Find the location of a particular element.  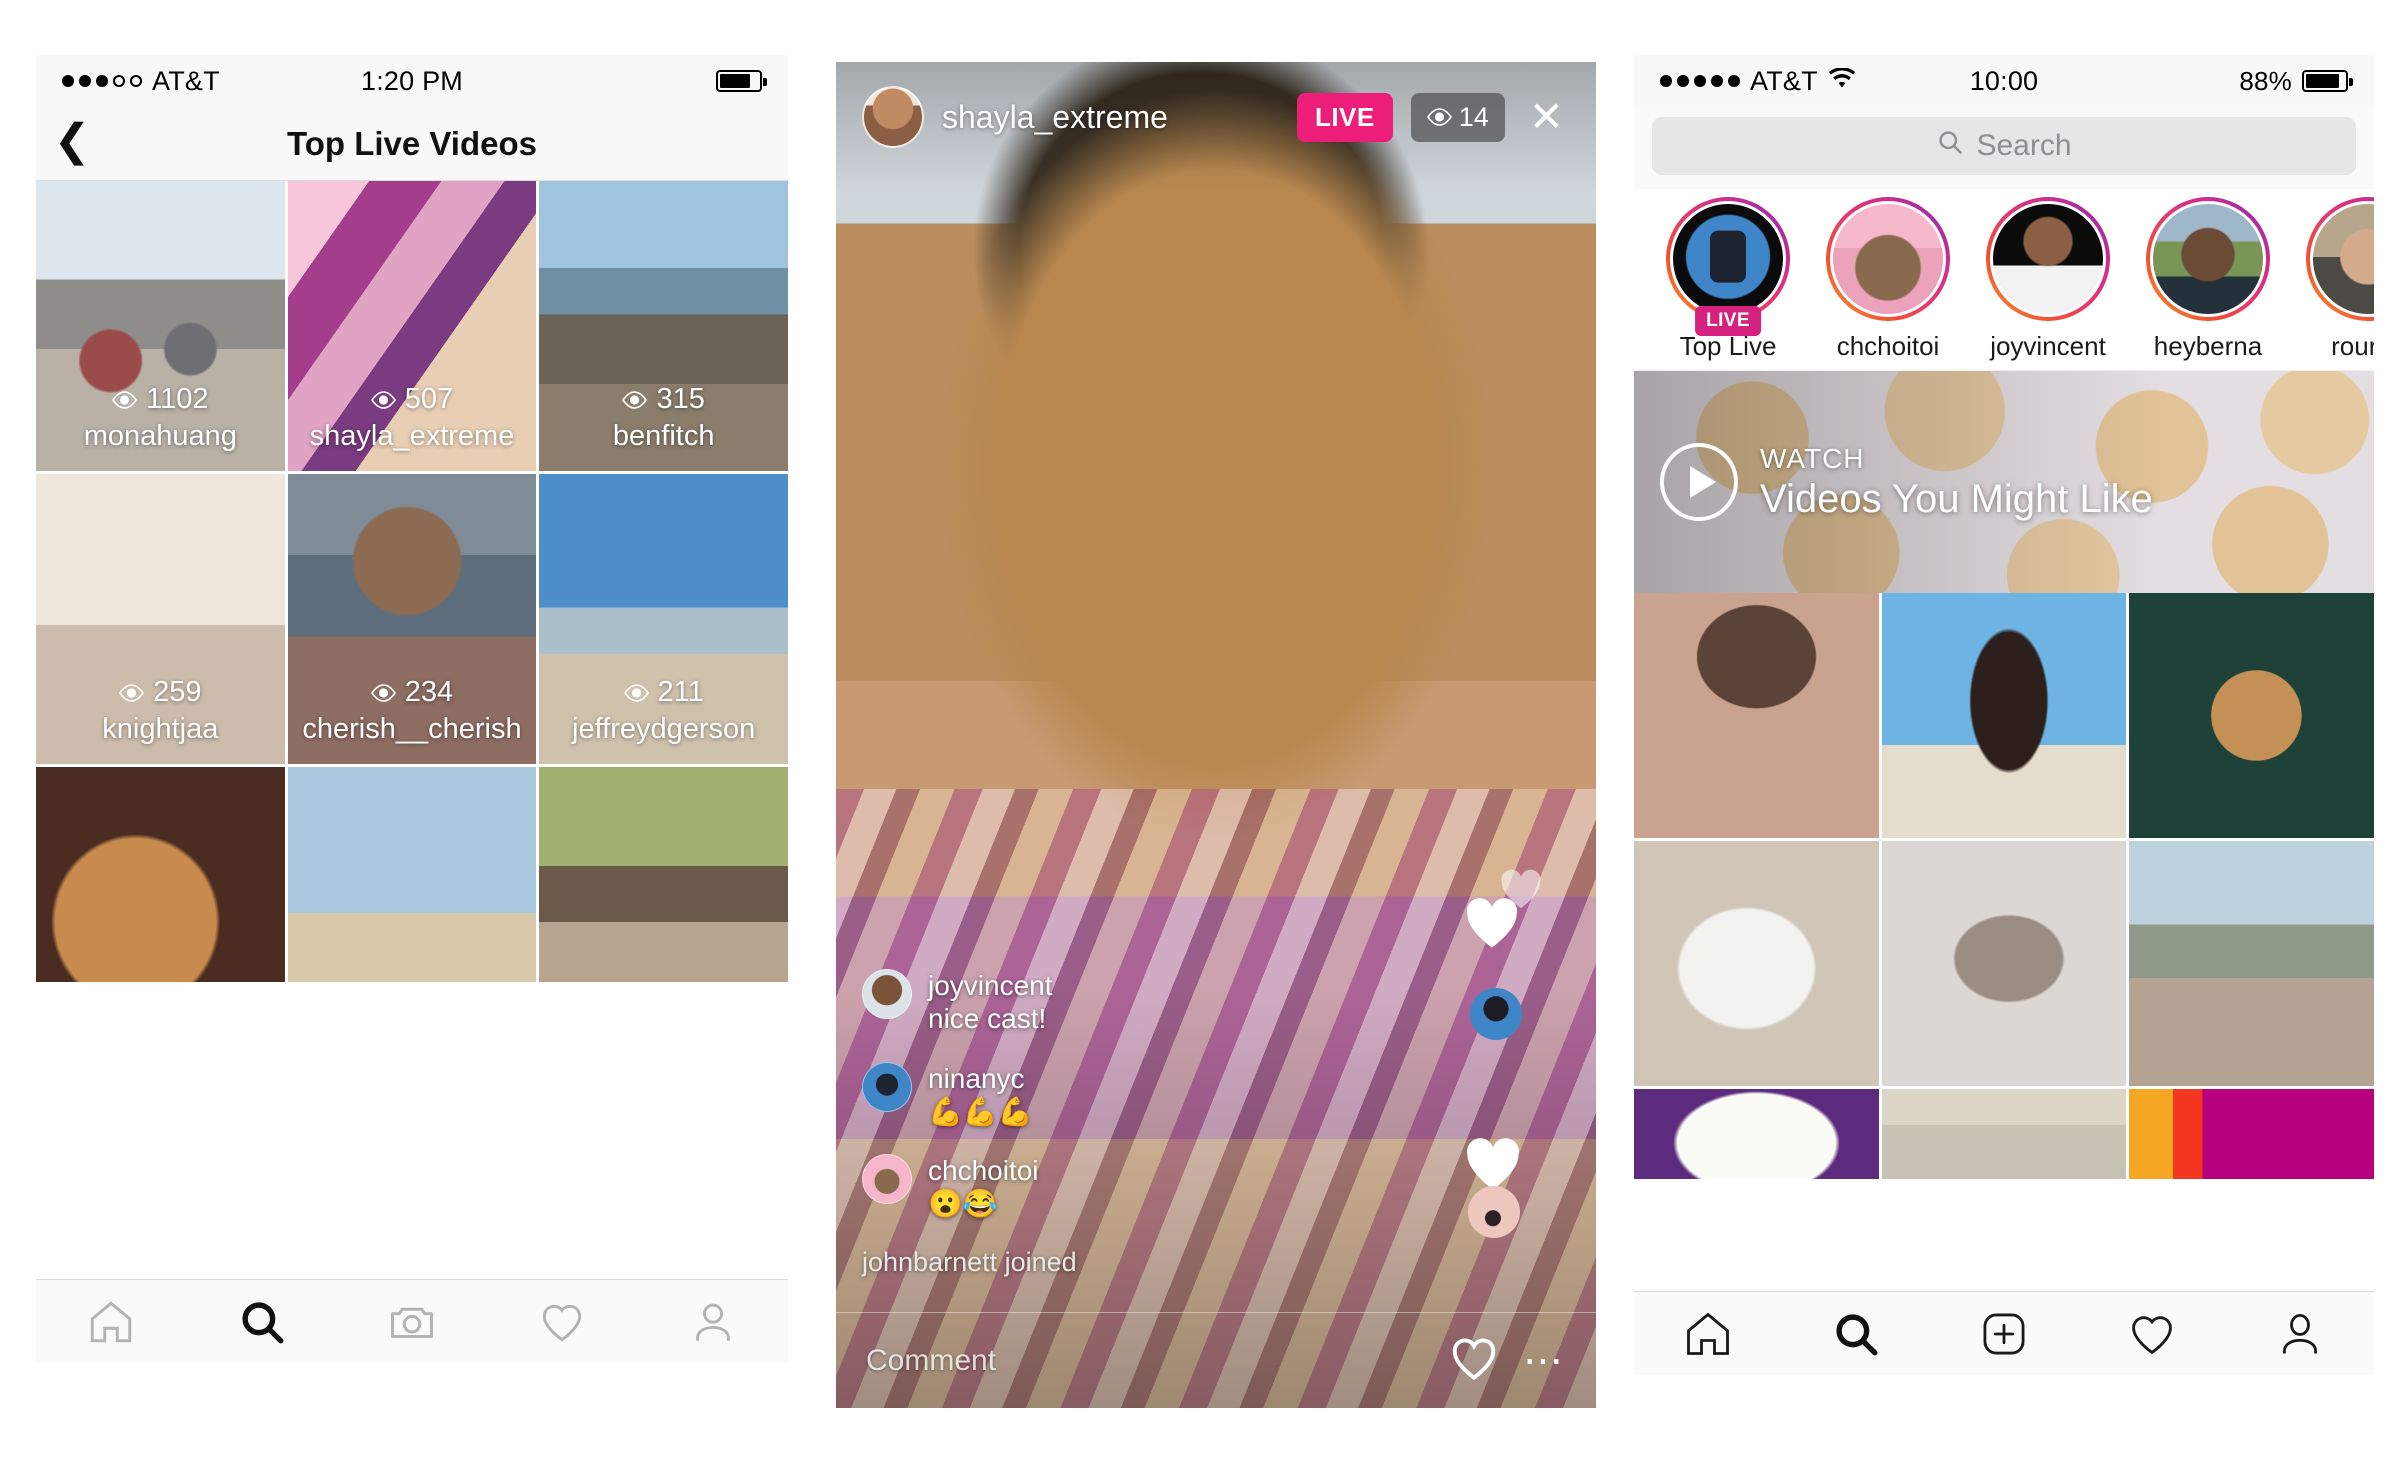

comment-item: ninanyc 💪💪💪 is located at coordinates (1097, 1095).